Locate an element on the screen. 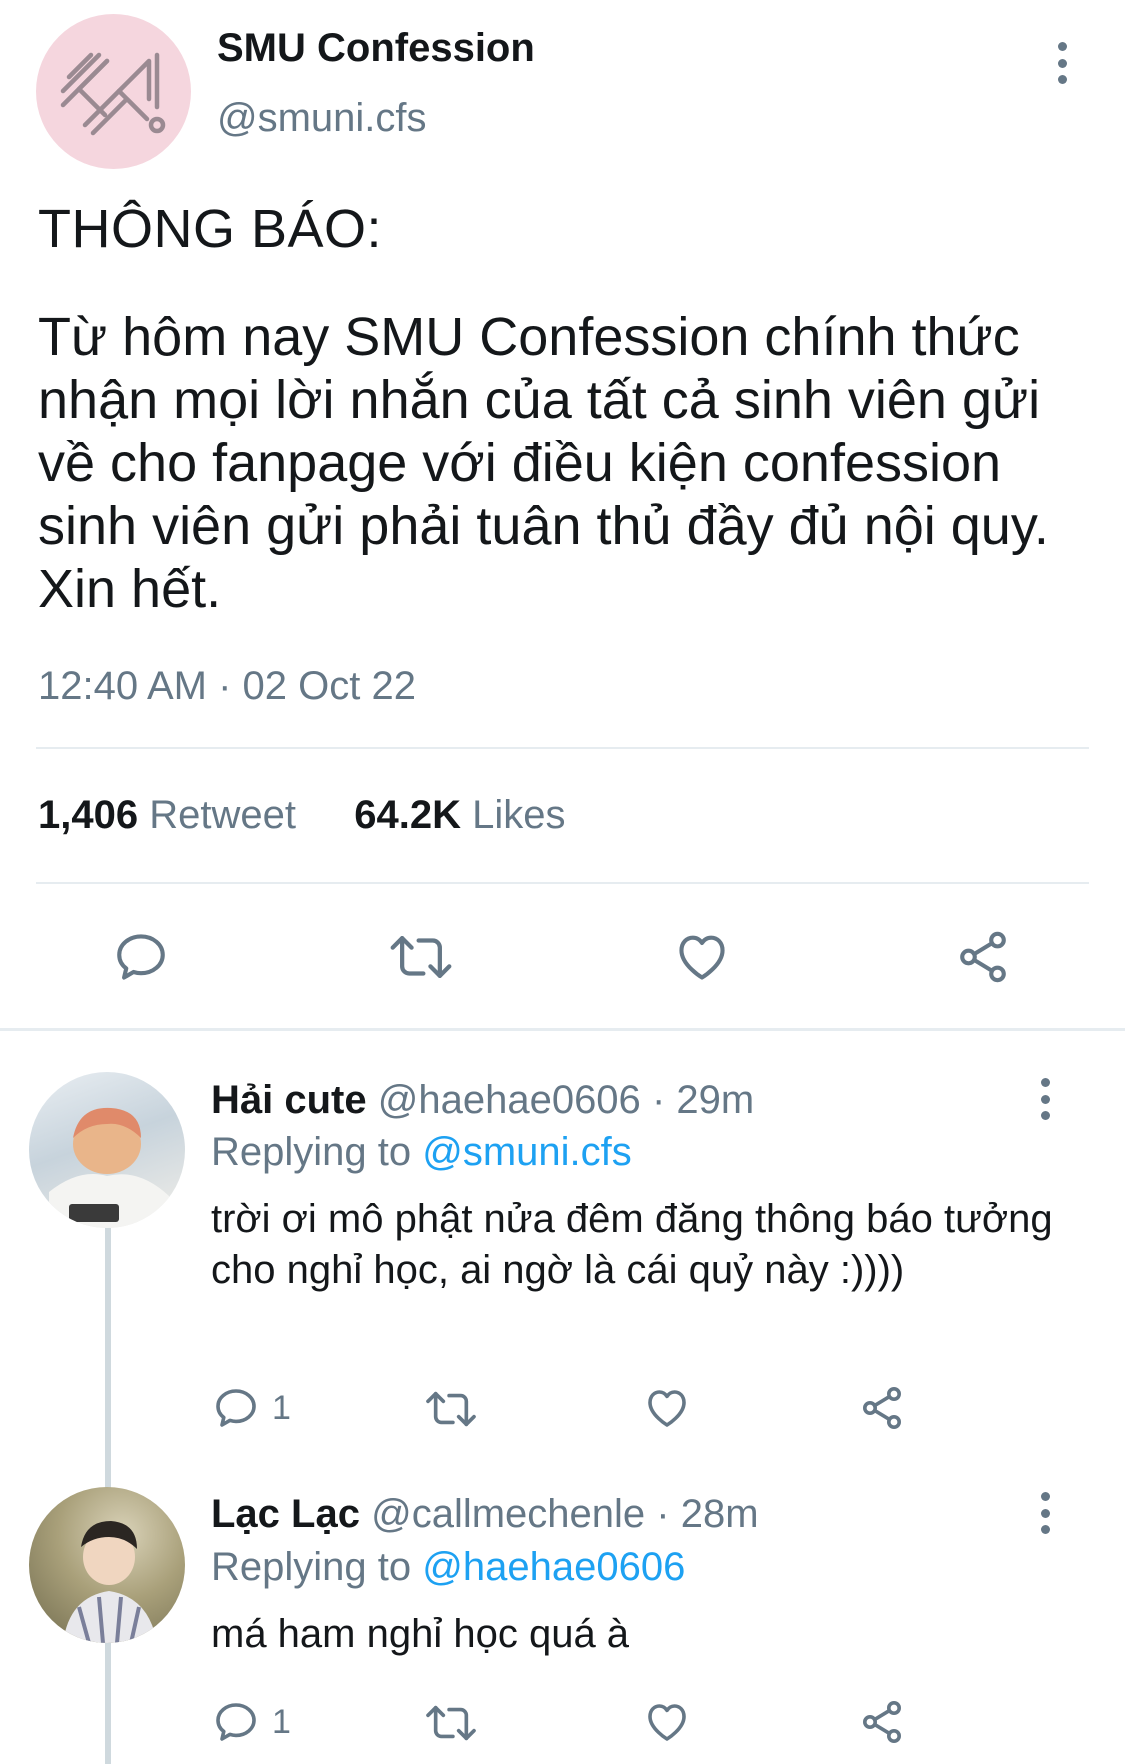 This screenshot has width=1125, height=1764. reply-header: Hải cute @haehae0606 · 29m is located at coordinates (482, 1100).